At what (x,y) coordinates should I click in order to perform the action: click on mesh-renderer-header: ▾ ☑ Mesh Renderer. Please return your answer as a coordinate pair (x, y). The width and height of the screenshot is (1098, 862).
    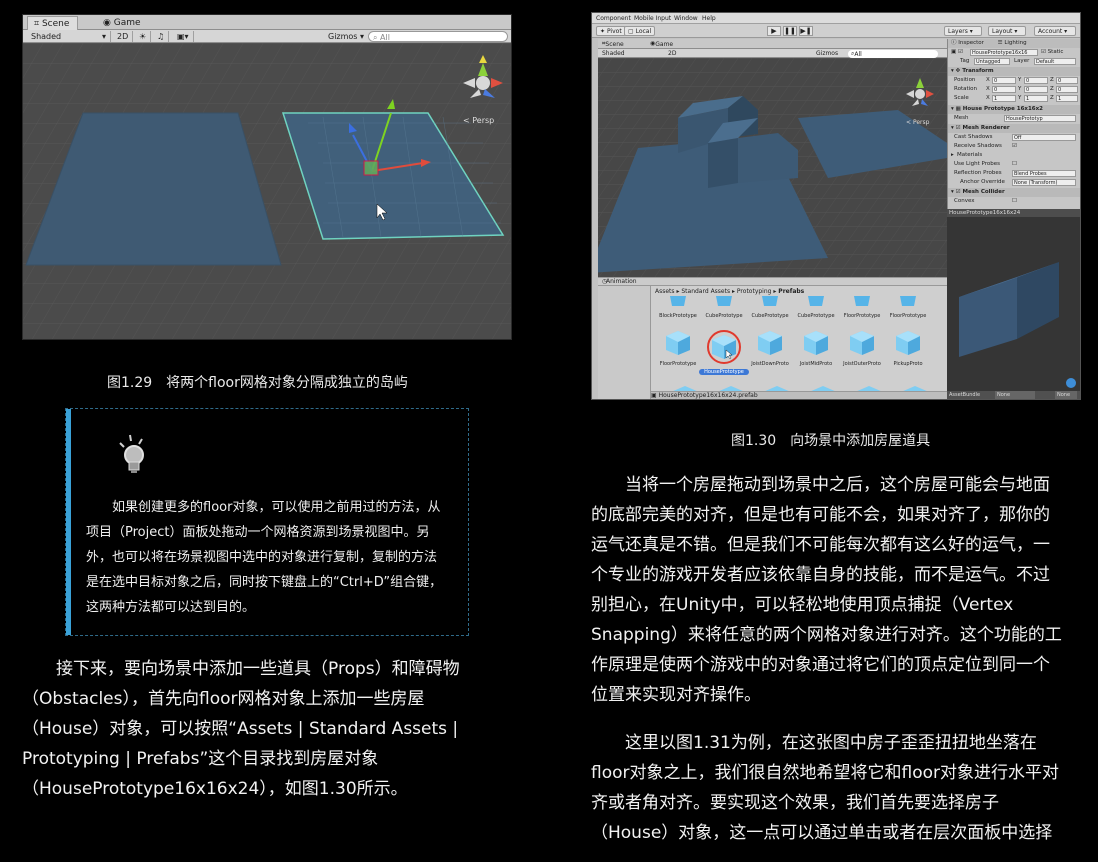
    Looking at the image, I should click on (1014, 128).